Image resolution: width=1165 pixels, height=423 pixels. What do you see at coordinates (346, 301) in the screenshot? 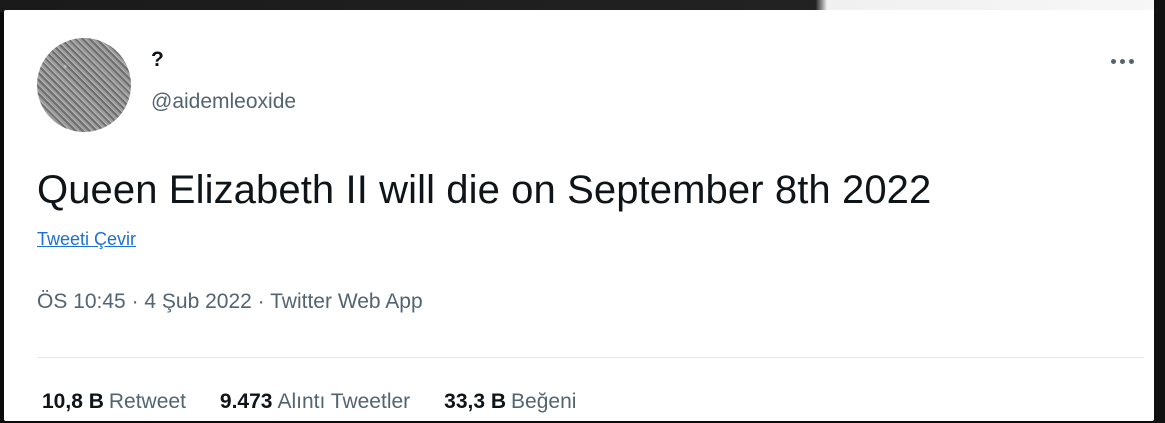
I see `tweet-source: Twitter Web App` at bounding box center [346, 301].